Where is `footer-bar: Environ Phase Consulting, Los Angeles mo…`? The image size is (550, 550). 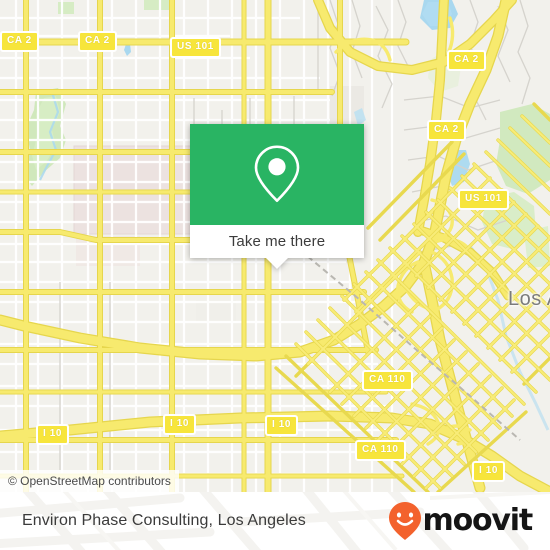 footer-bar: Environ Phase Consulting, Los Angeles mo… is located at coordinates (275, 521).